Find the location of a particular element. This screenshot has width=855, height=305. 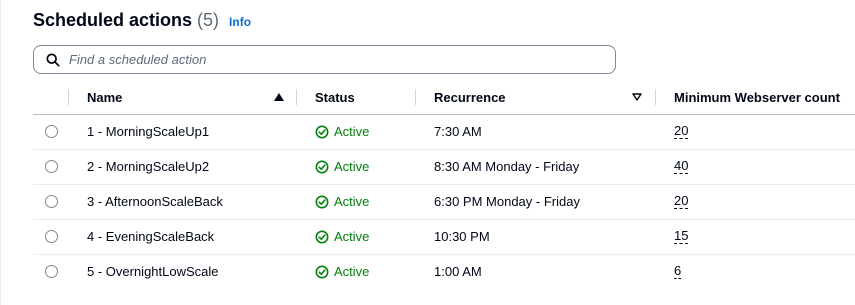

table-row: 1 - MorningScaleUp1 Active 7:30 AM 20 is located at coordinates (444, 132).